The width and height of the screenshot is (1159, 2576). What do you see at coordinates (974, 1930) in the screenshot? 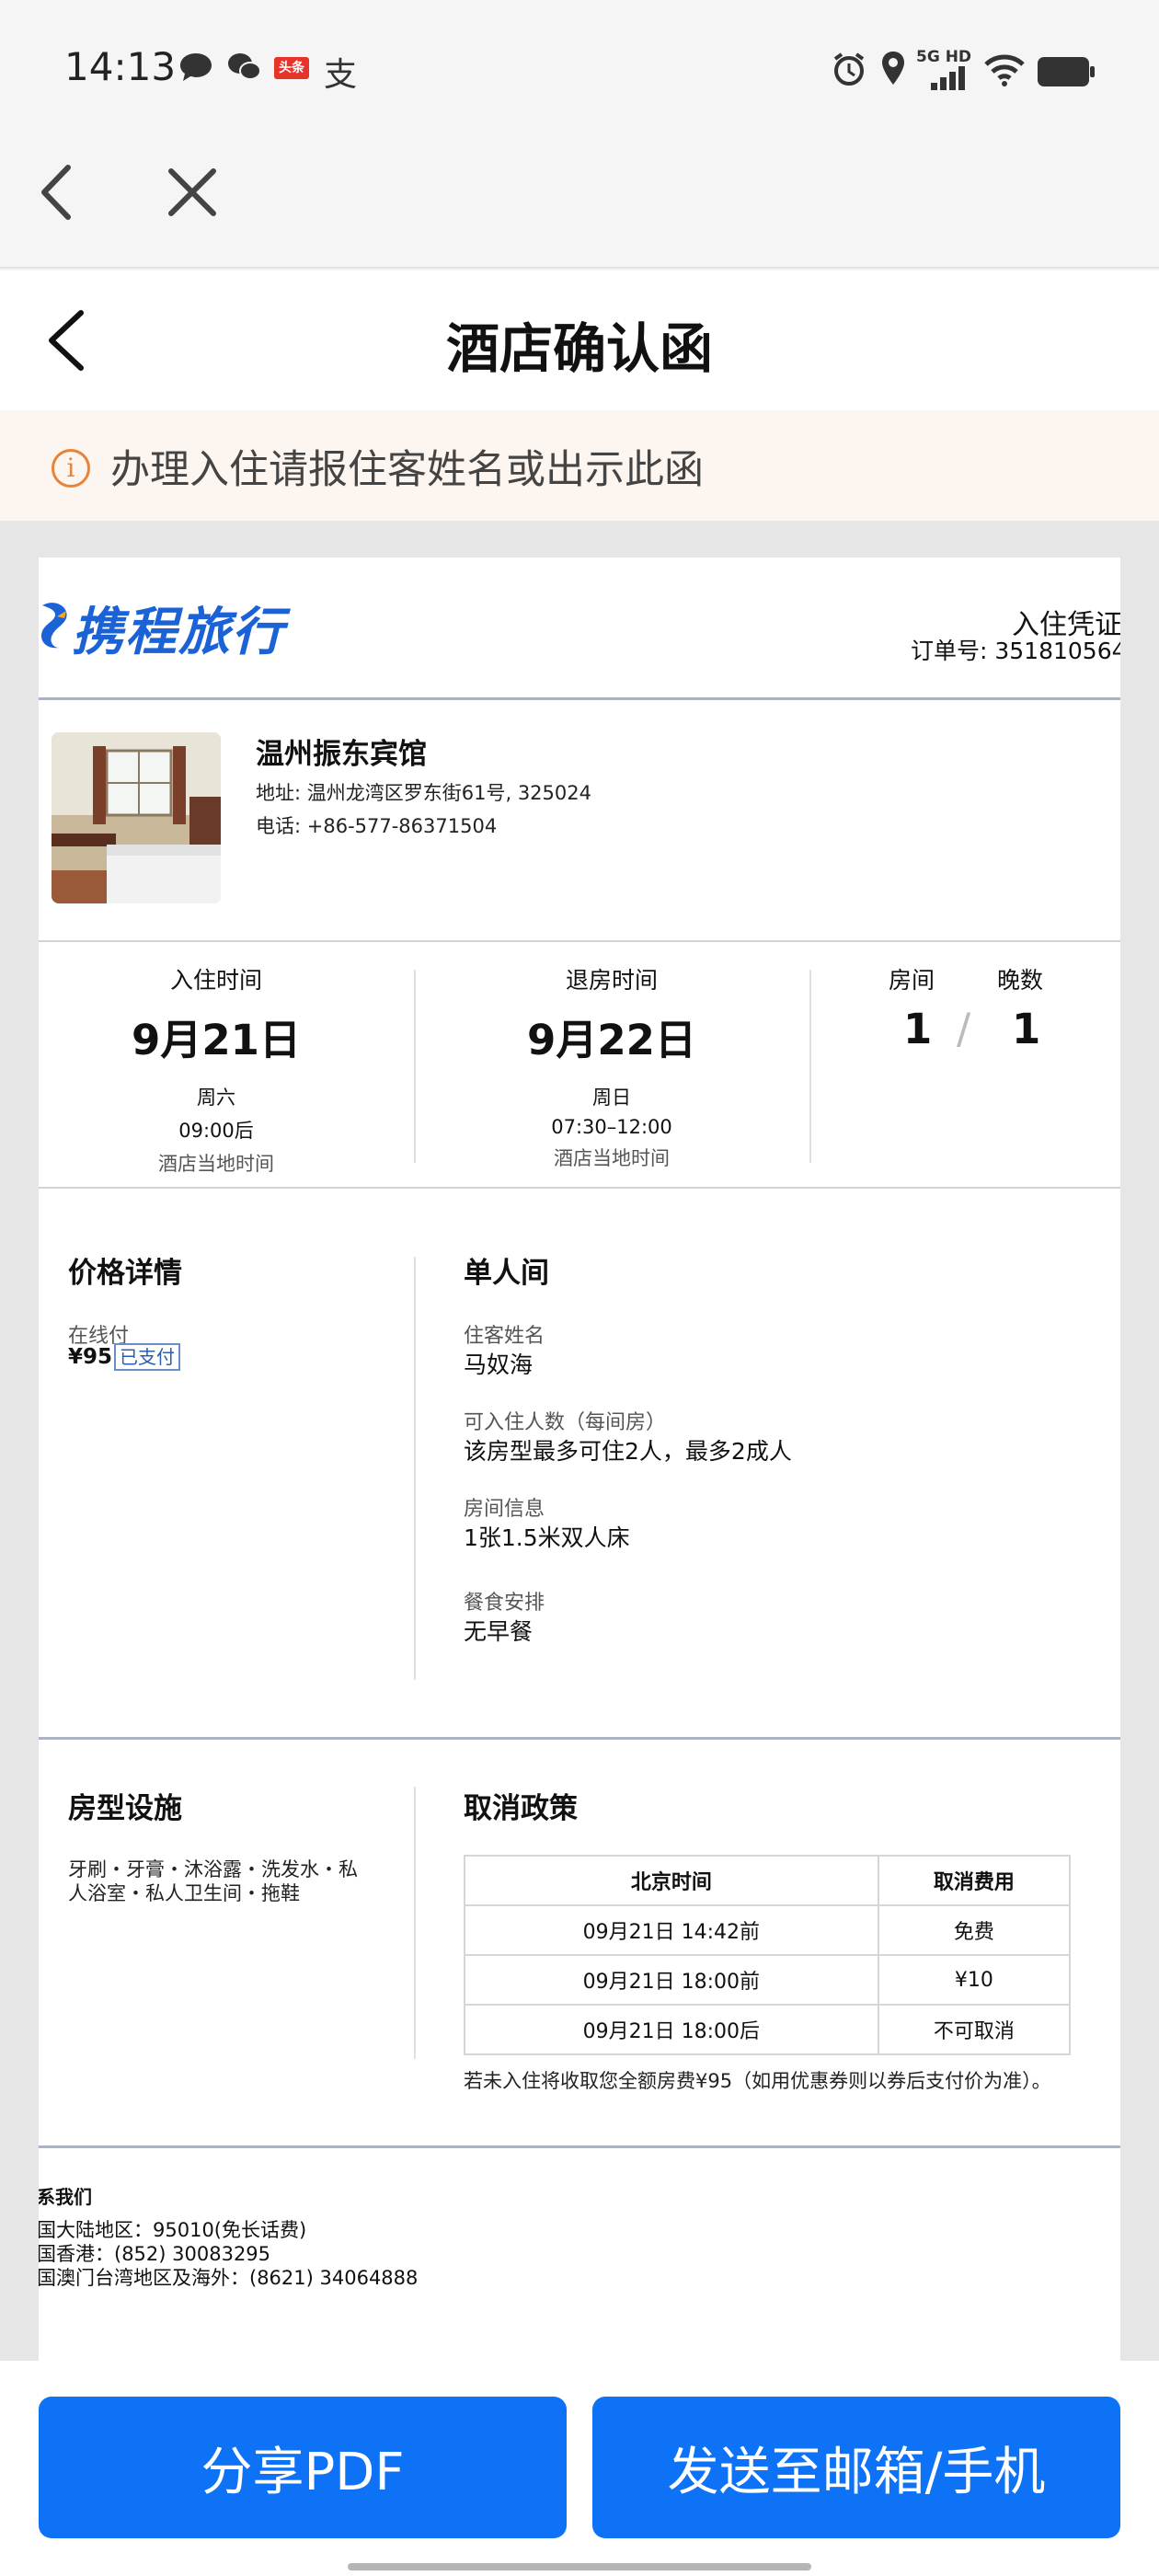
I see `table-cell: 免费` at bounding box center [974, 1930].